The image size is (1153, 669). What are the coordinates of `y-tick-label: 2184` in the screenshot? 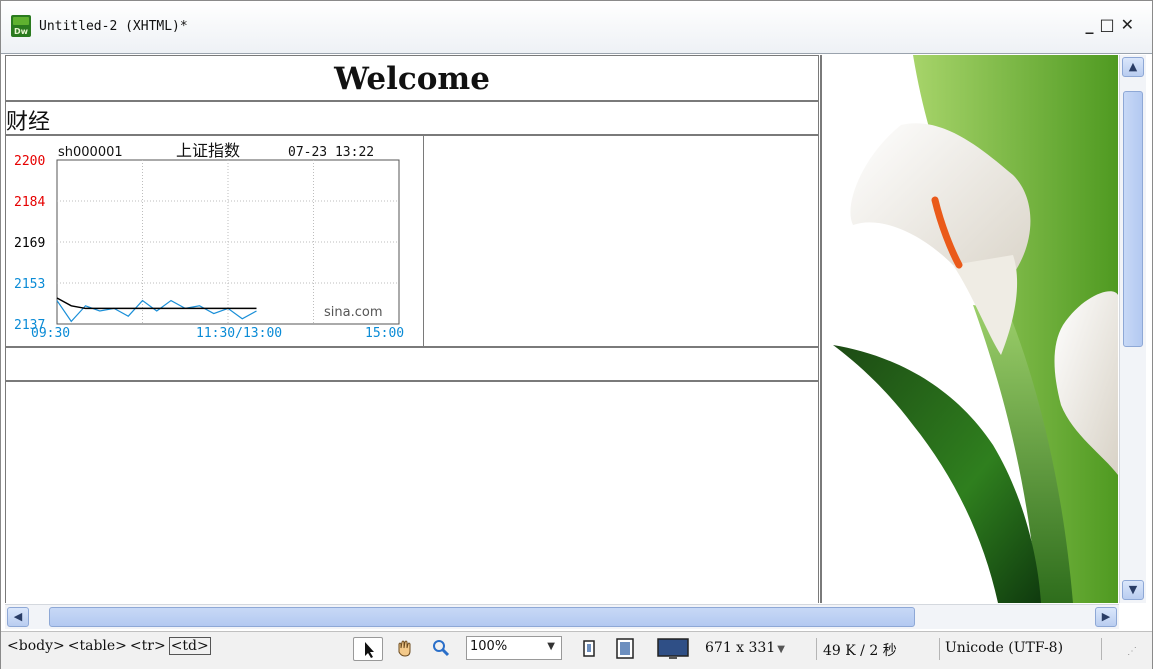 It's located at (29, 202).